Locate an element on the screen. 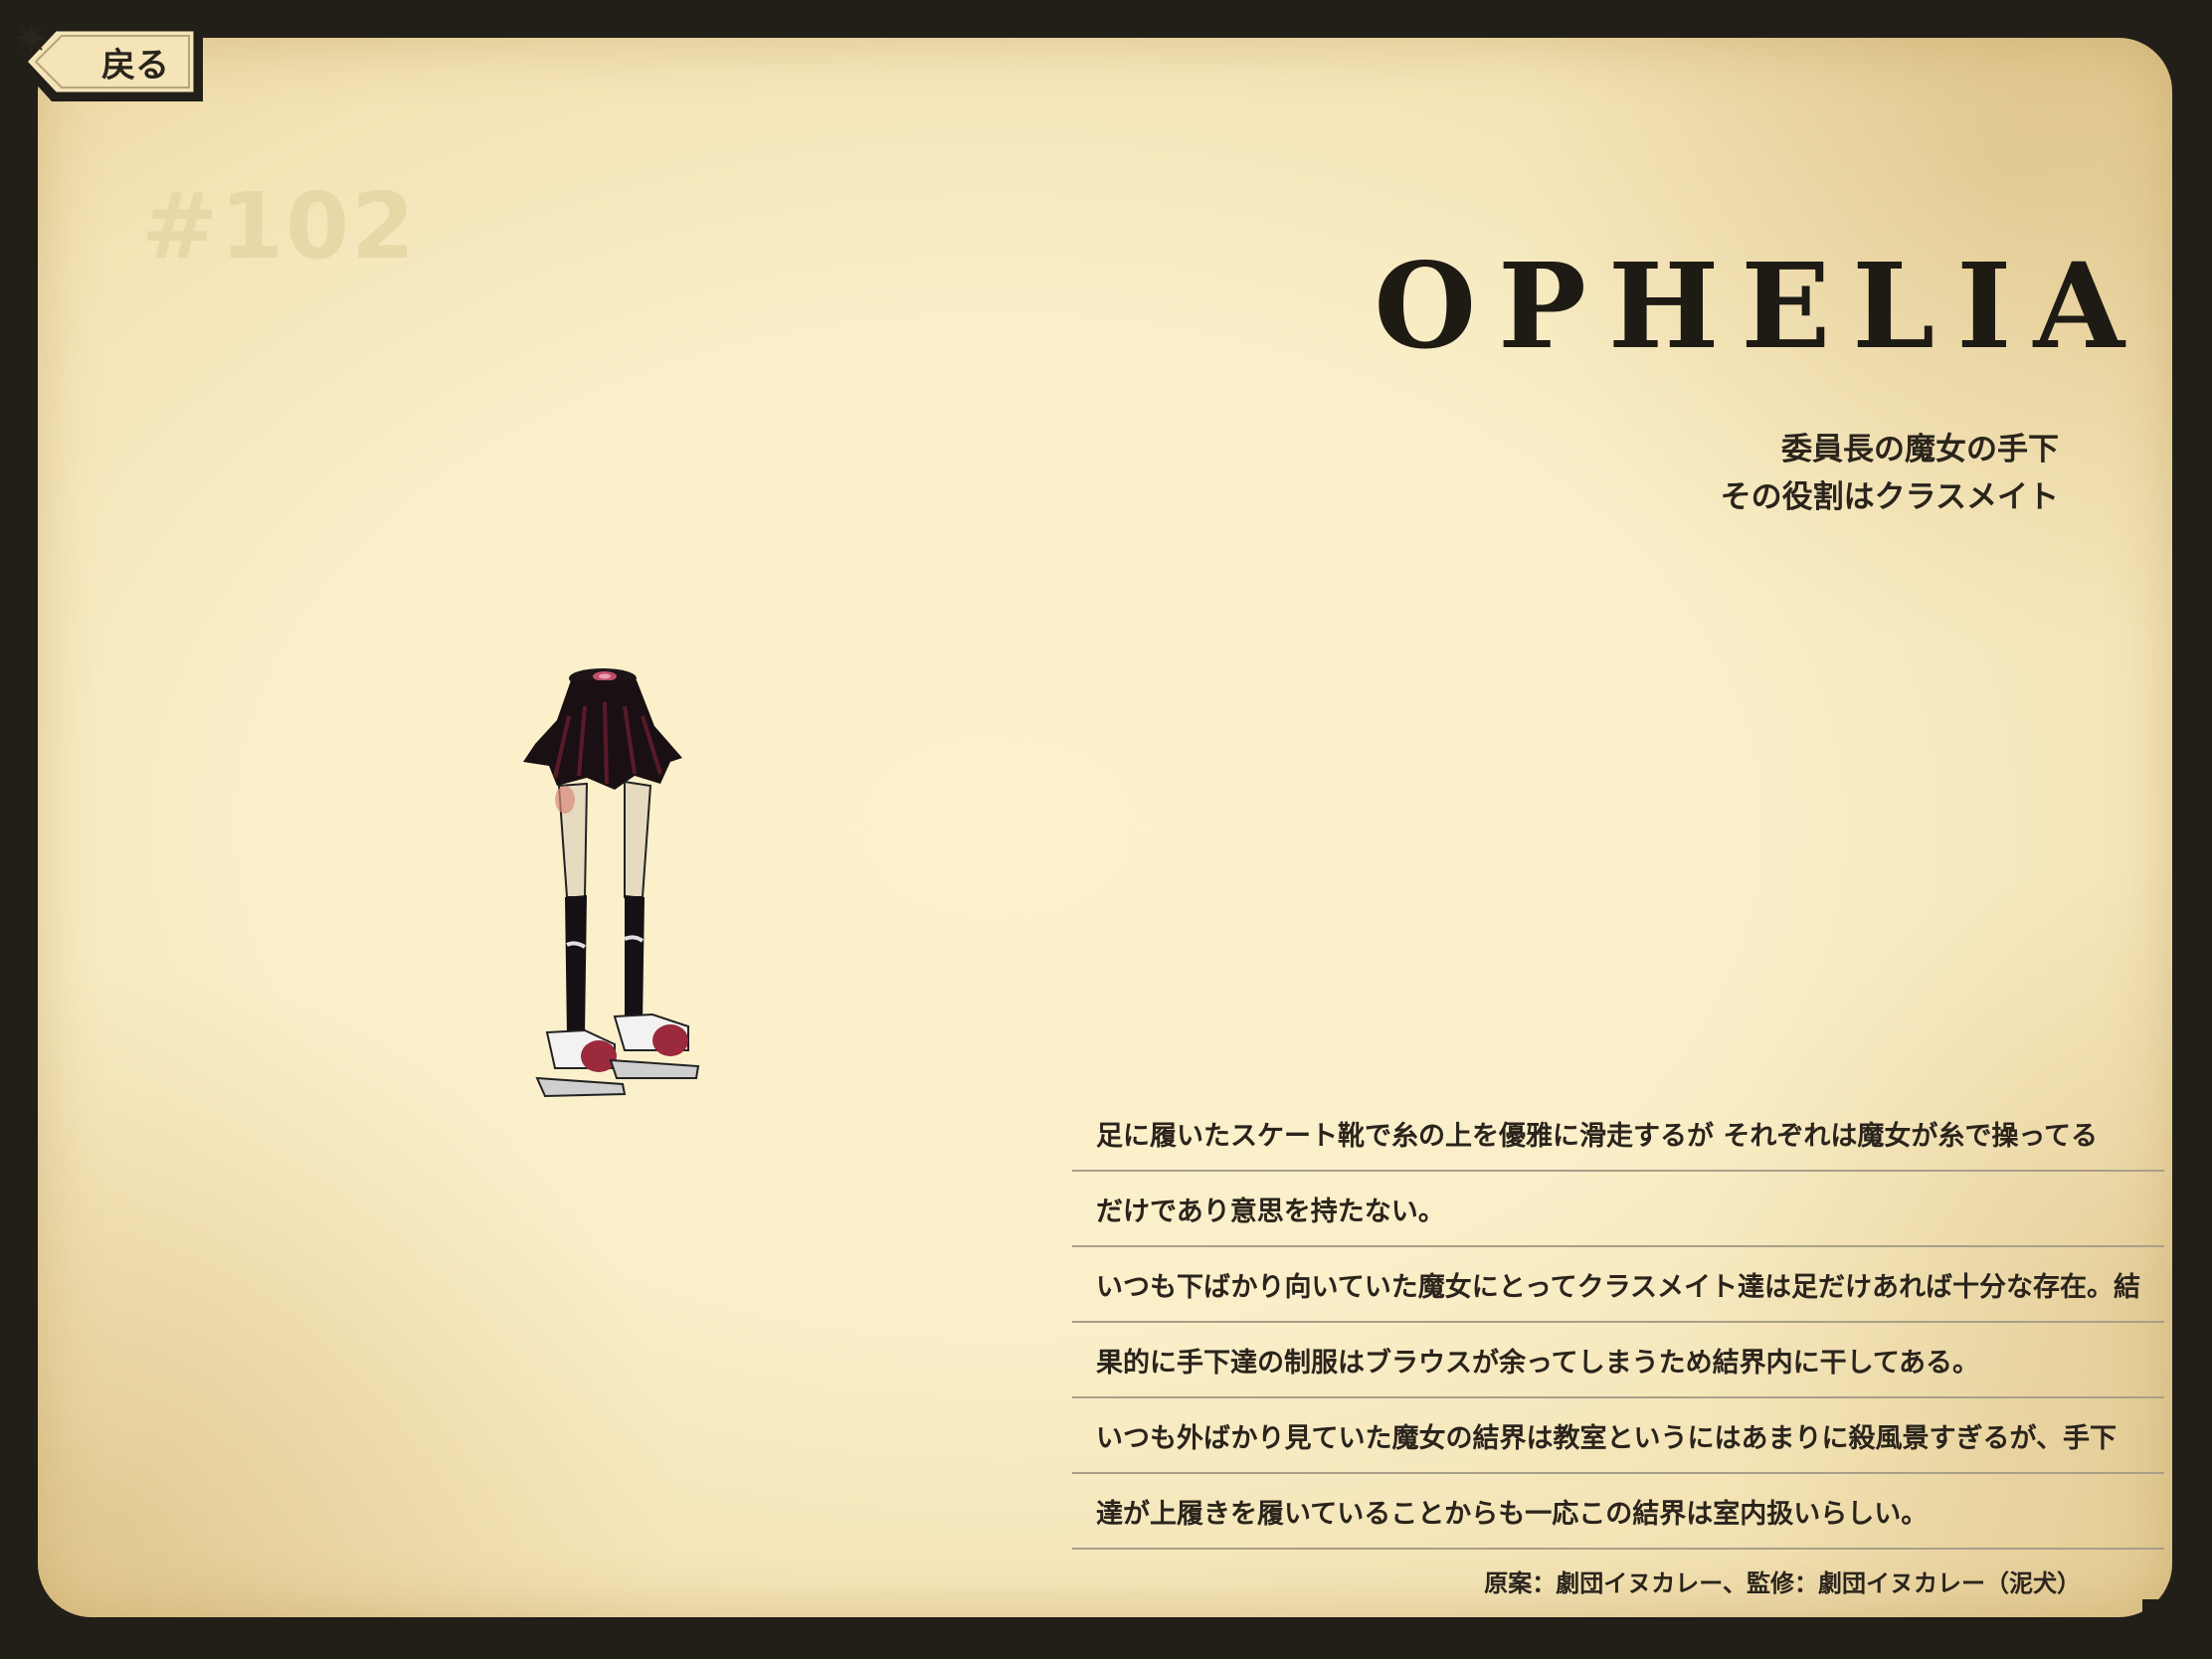 The height and width of the screenshot is (1659, 2212). back-button-label: 戻る is located at coordinates (135, 66).